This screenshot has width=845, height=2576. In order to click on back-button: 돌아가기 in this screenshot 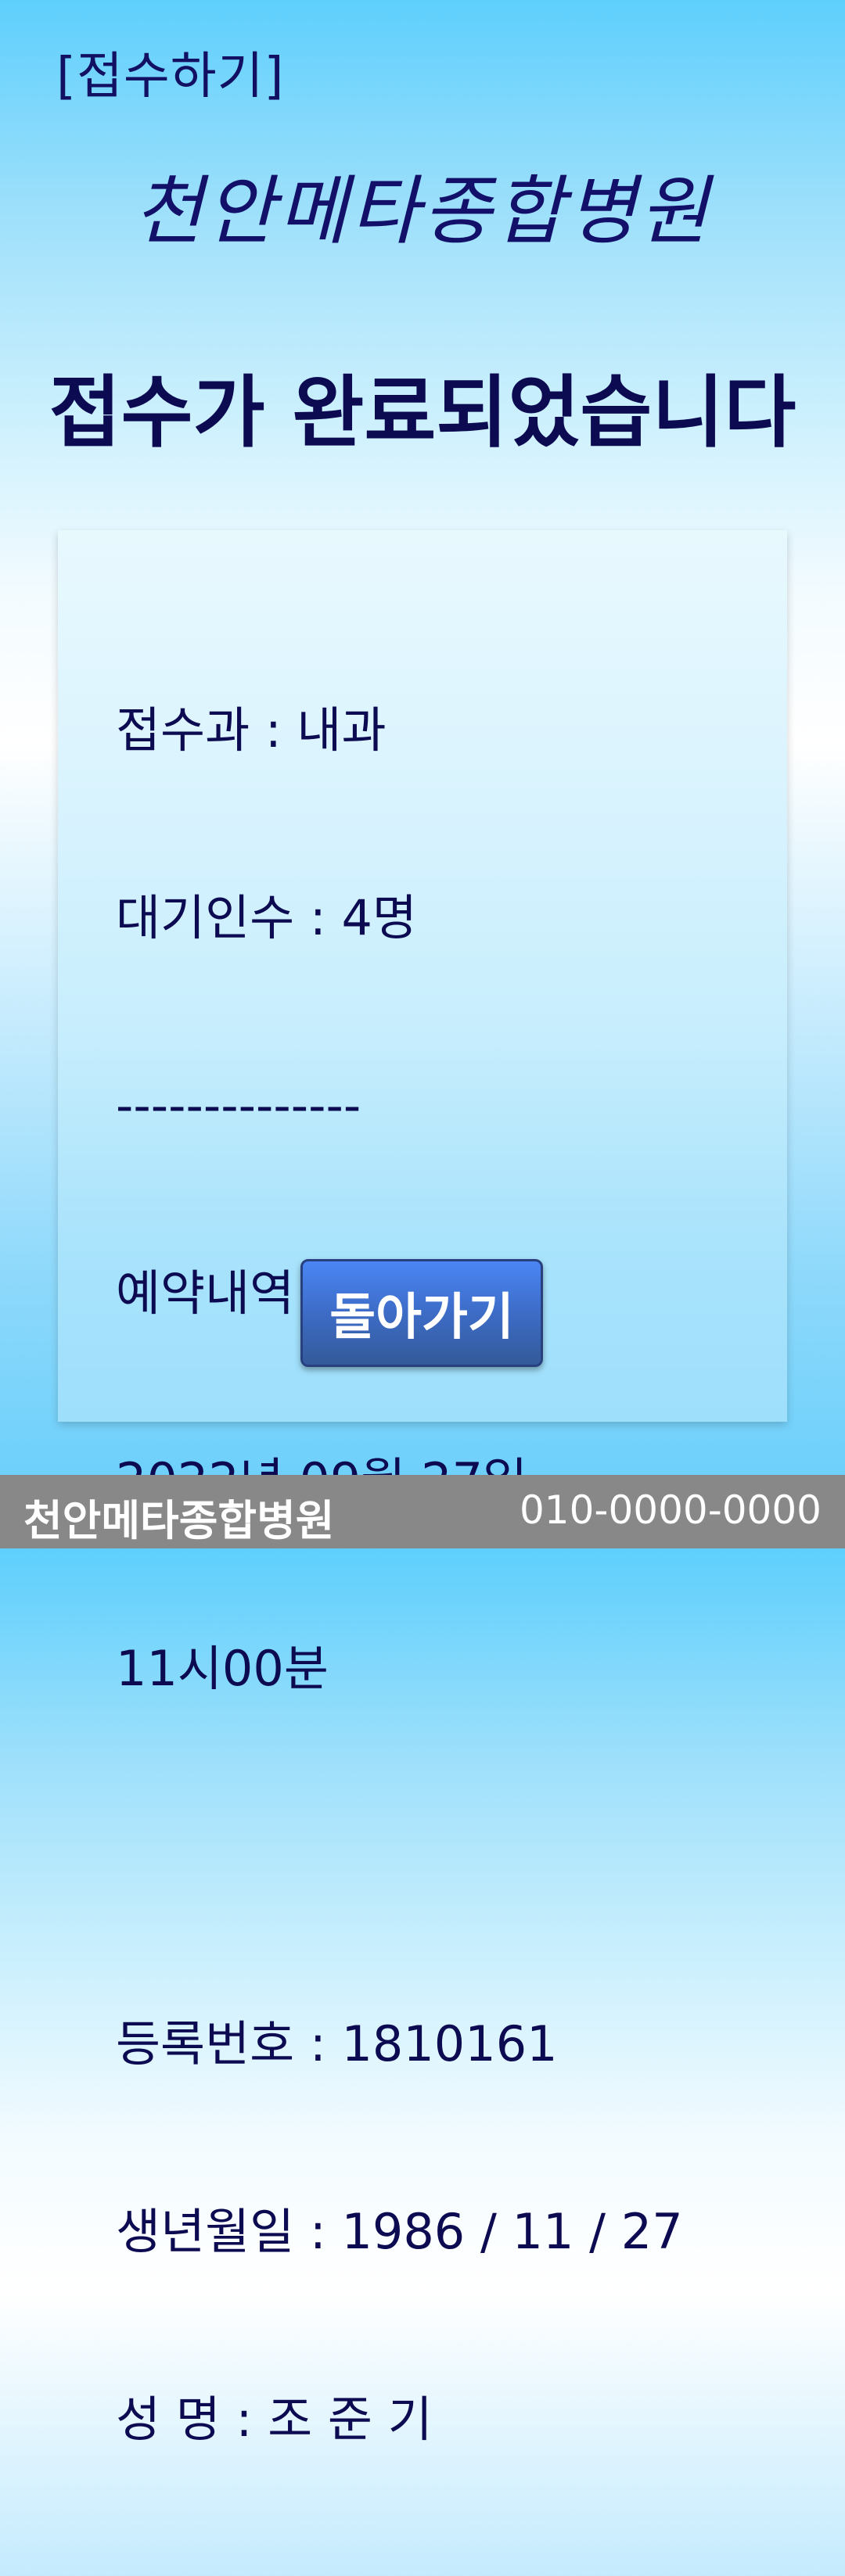, I will do `click(422, 1313)`.